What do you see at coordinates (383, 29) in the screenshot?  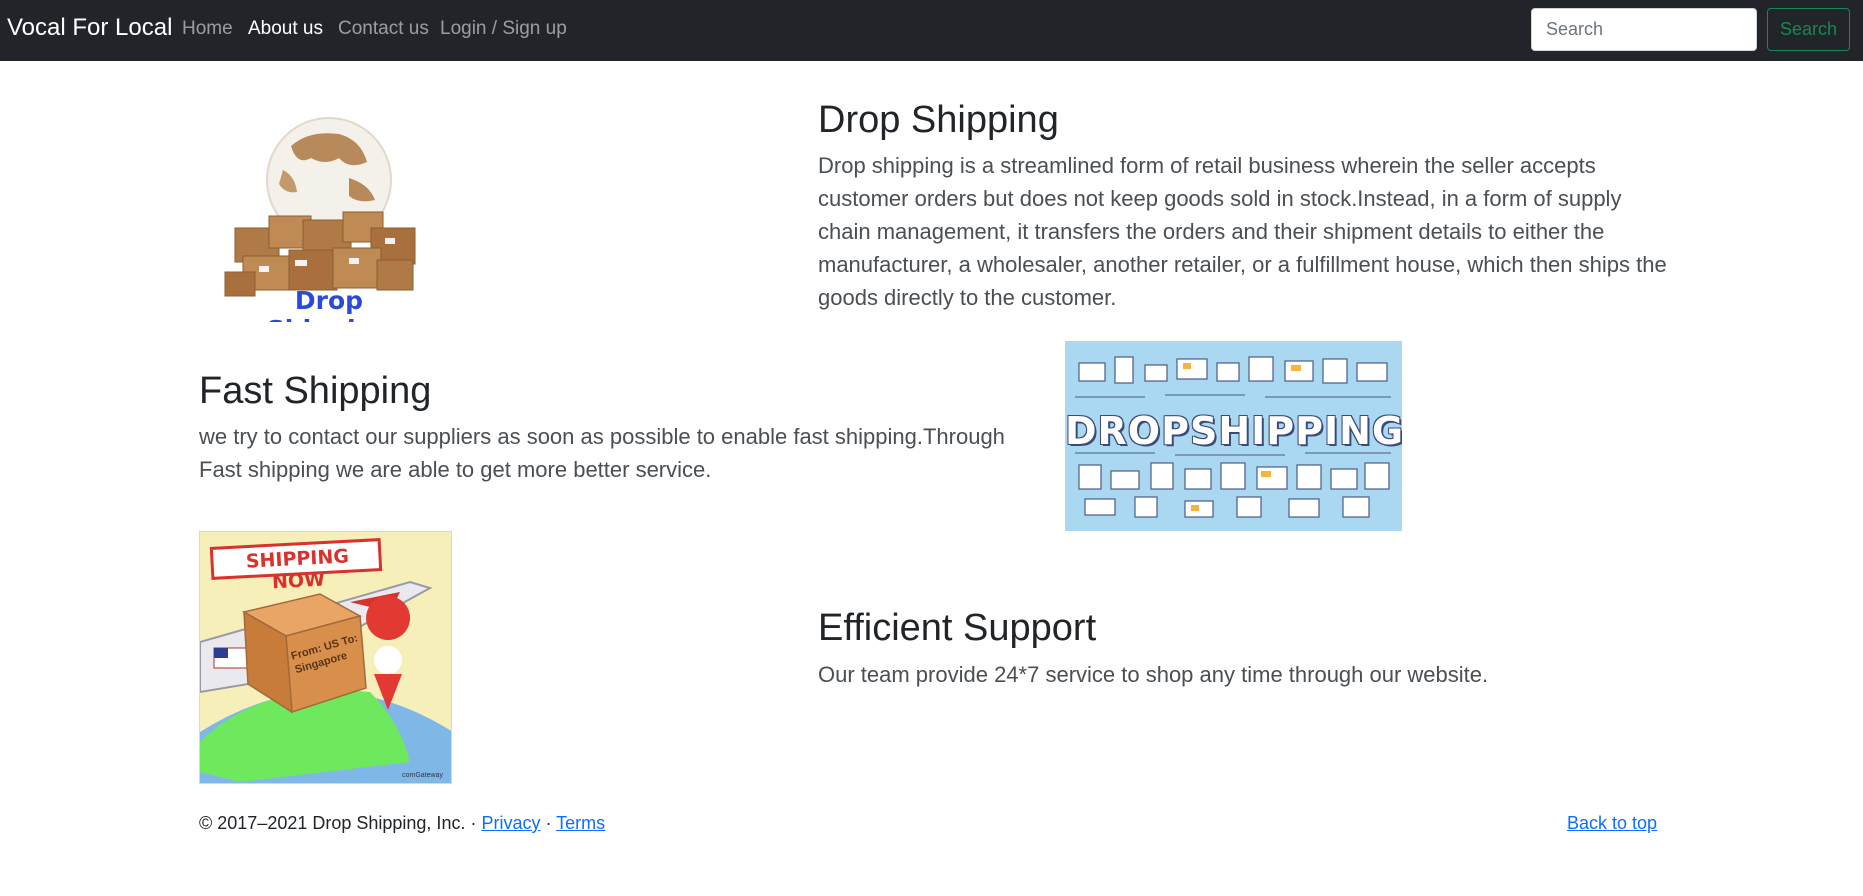 I see `nav-link-contact: Contact us` at bounding box center [383, 29].